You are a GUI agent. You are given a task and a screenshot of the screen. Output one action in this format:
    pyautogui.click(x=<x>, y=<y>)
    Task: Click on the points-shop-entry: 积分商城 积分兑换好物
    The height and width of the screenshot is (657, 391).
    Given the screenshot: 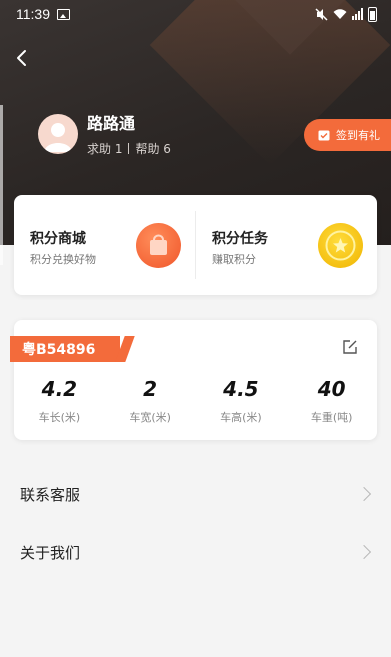 What is the action you would take?
    pyautogui.click(x=104, y=245)
    